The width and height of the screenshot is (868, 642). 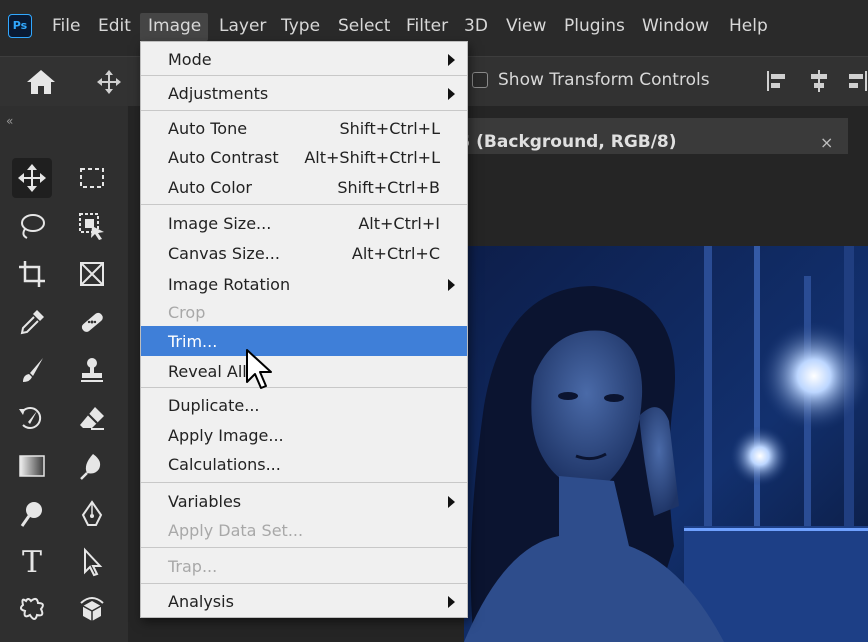 I want to click on menu-item-auto-tone: Auto Tone Shift+Ctrl+L, so click(x=304, y=128).